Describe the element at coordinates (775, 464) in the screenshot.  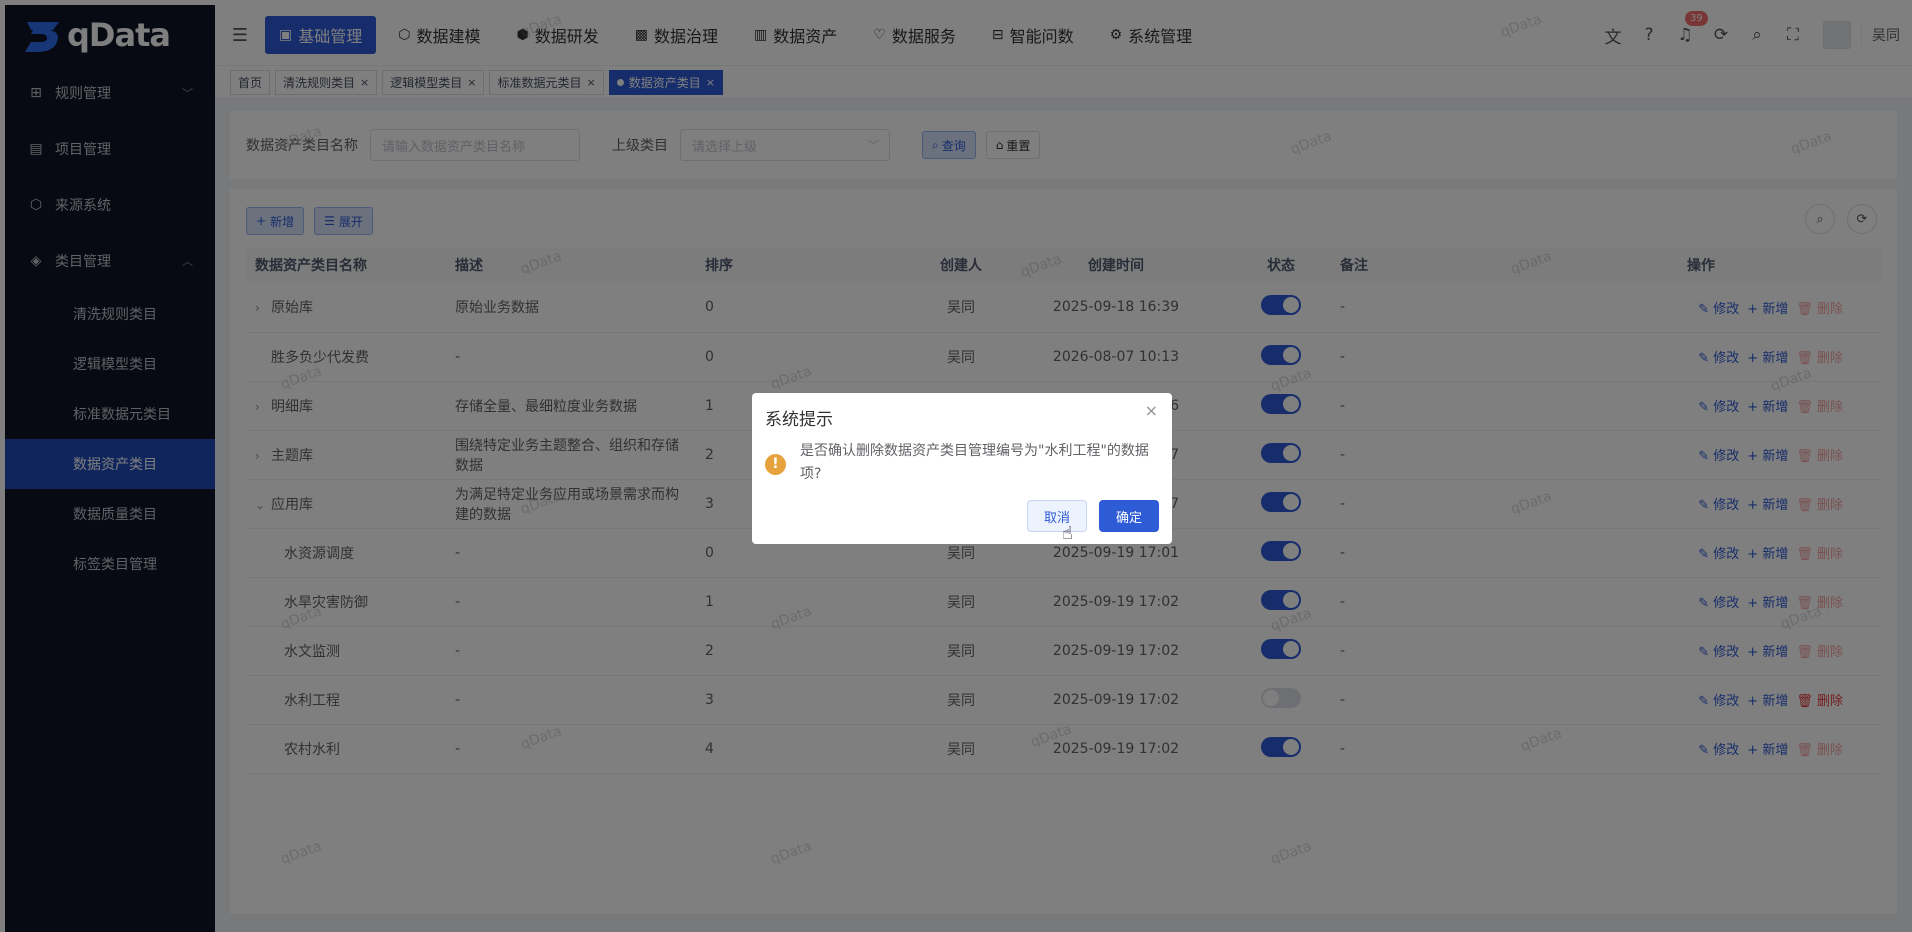
I see `warning-icon: !` at that location.